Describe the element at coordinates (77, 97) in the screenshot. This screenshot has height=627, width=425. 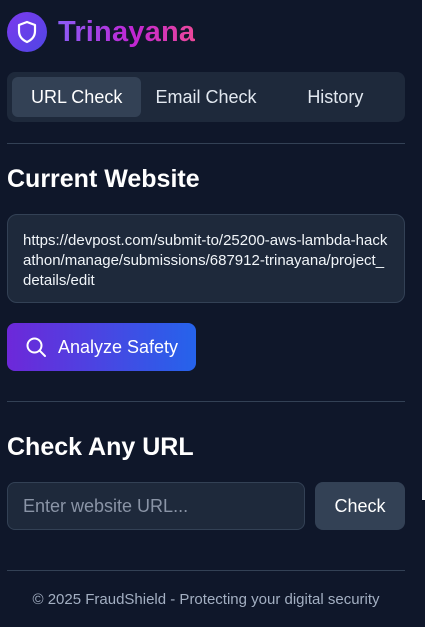
I see `tab-url-check: URL Check` at that location.